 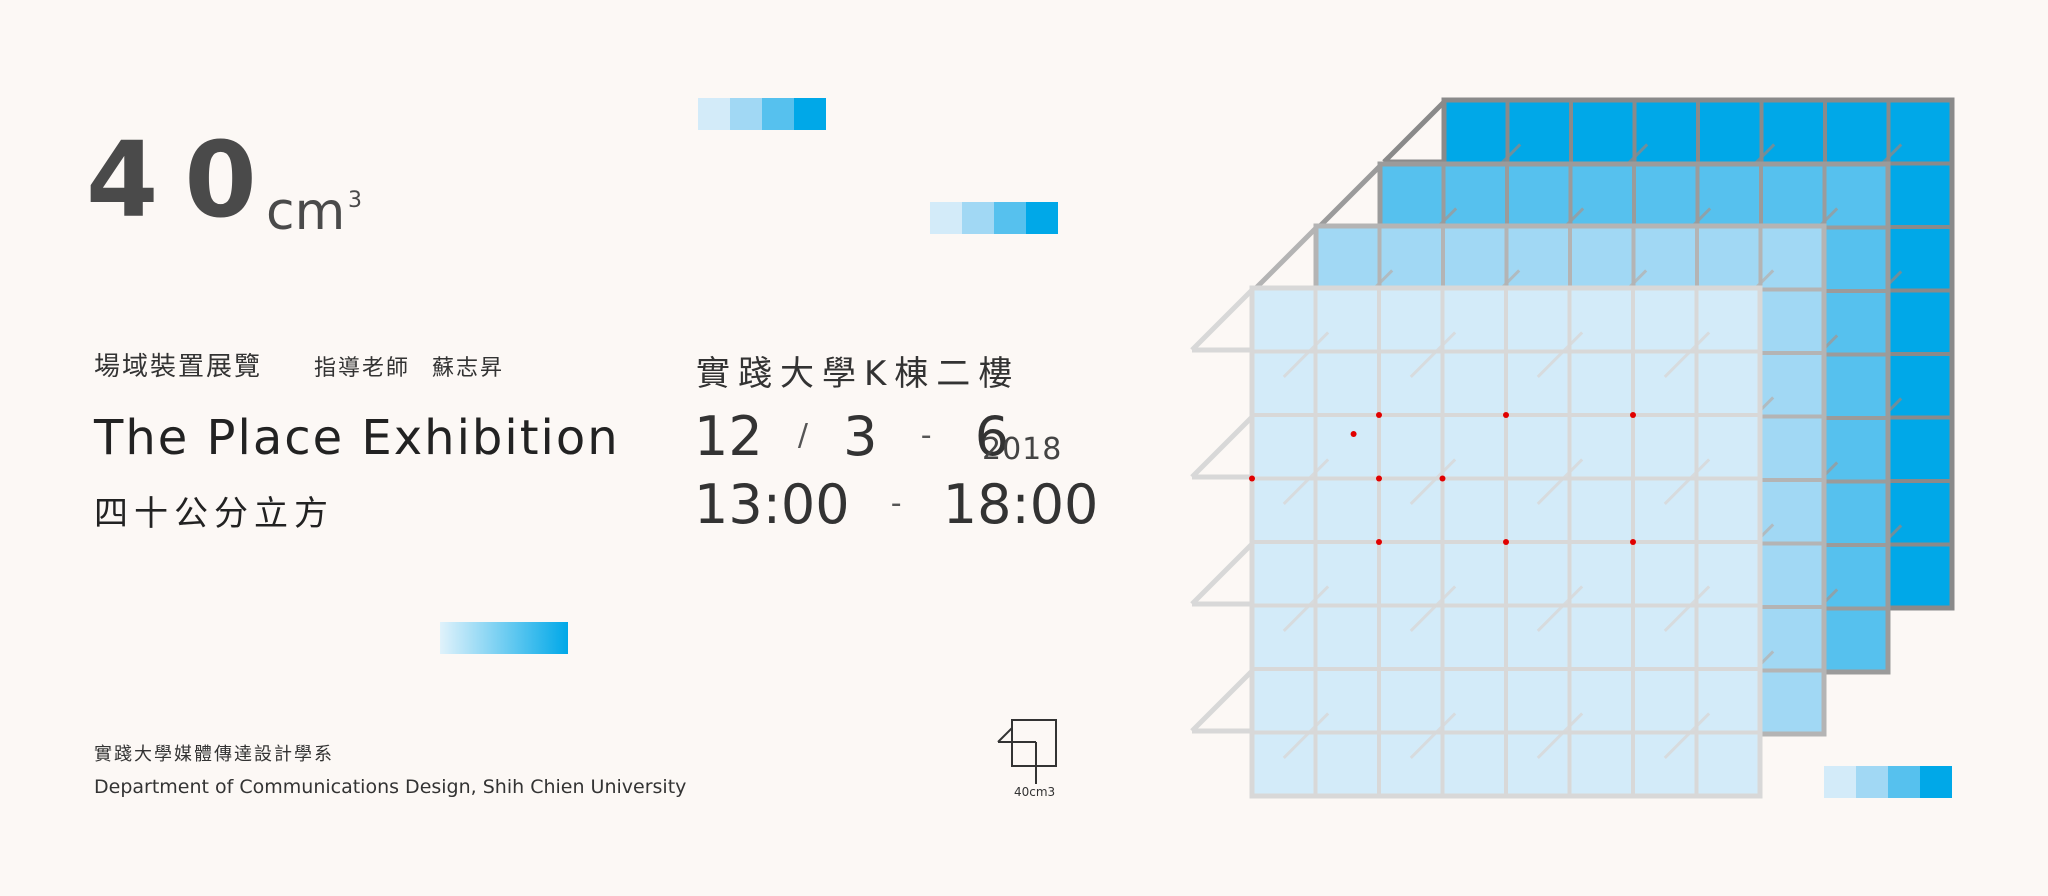 What do you see at coordinates (1022, 449) in the screenshot?
I see `date-year: 2018` at bounding box center [1022, 449].